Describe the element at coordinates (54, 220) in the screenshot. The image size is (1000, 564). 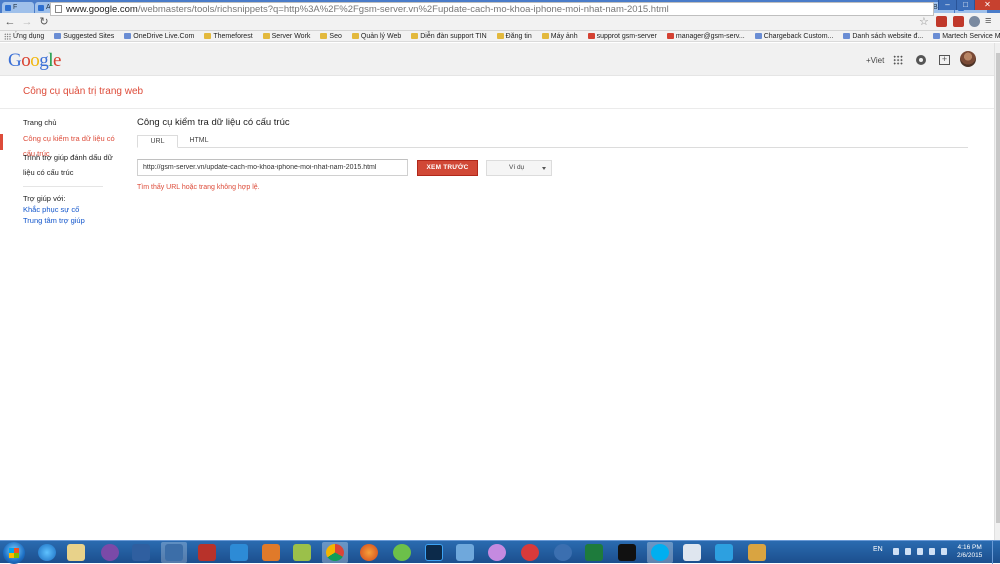
I see `help-center-link: Trung tâm trợ giúp` at that location.